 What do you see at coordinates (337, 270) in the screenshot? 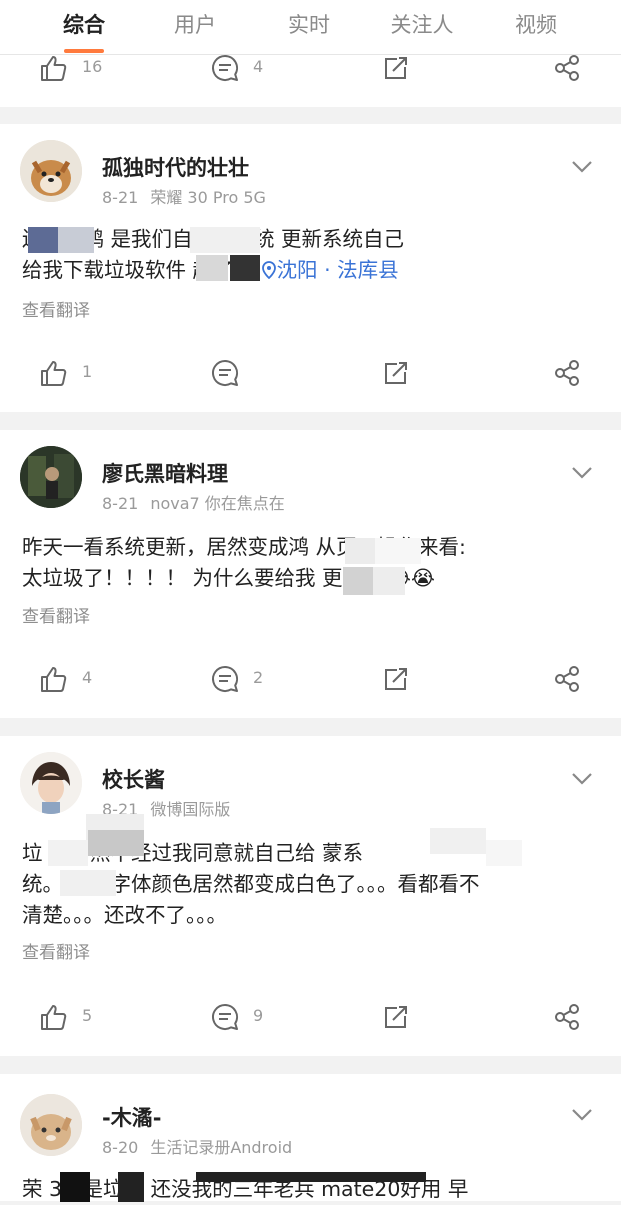
I see `location-text: 沈阳 · 法库县` at bounding box center [337, 270].